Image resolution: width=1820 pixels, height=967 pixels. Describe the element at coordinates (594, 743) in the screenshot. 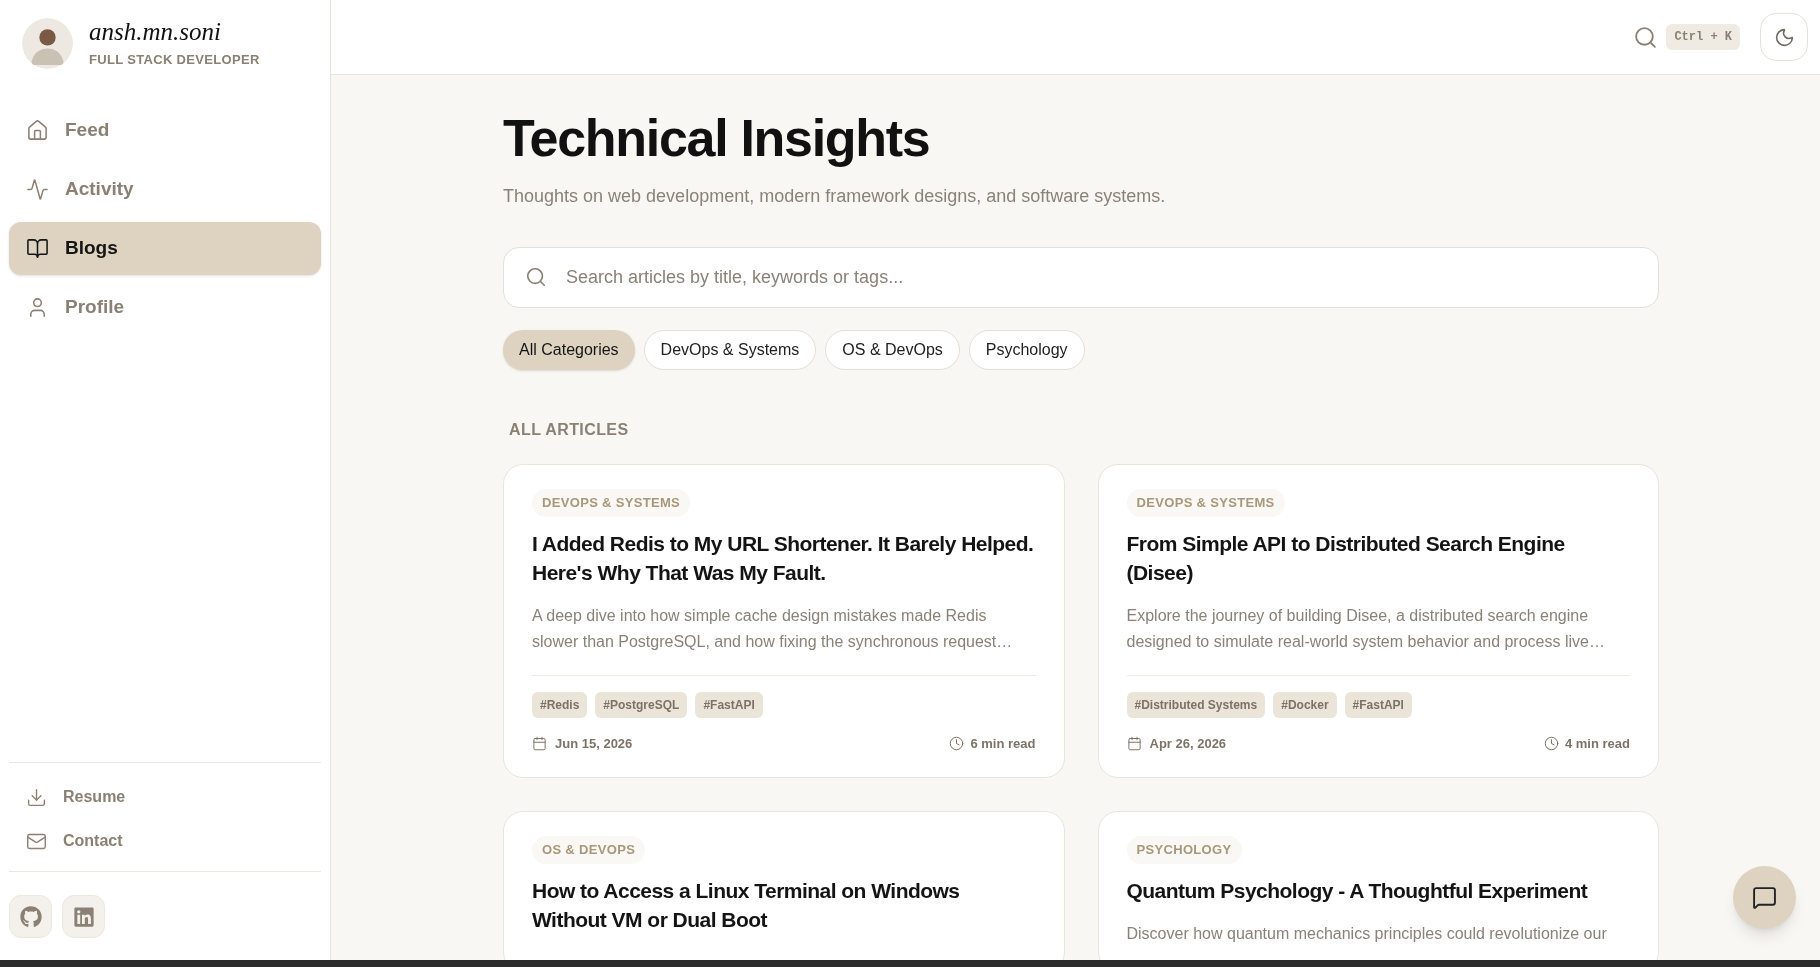

I see `article-date: Jun 15, 2026` at that location.